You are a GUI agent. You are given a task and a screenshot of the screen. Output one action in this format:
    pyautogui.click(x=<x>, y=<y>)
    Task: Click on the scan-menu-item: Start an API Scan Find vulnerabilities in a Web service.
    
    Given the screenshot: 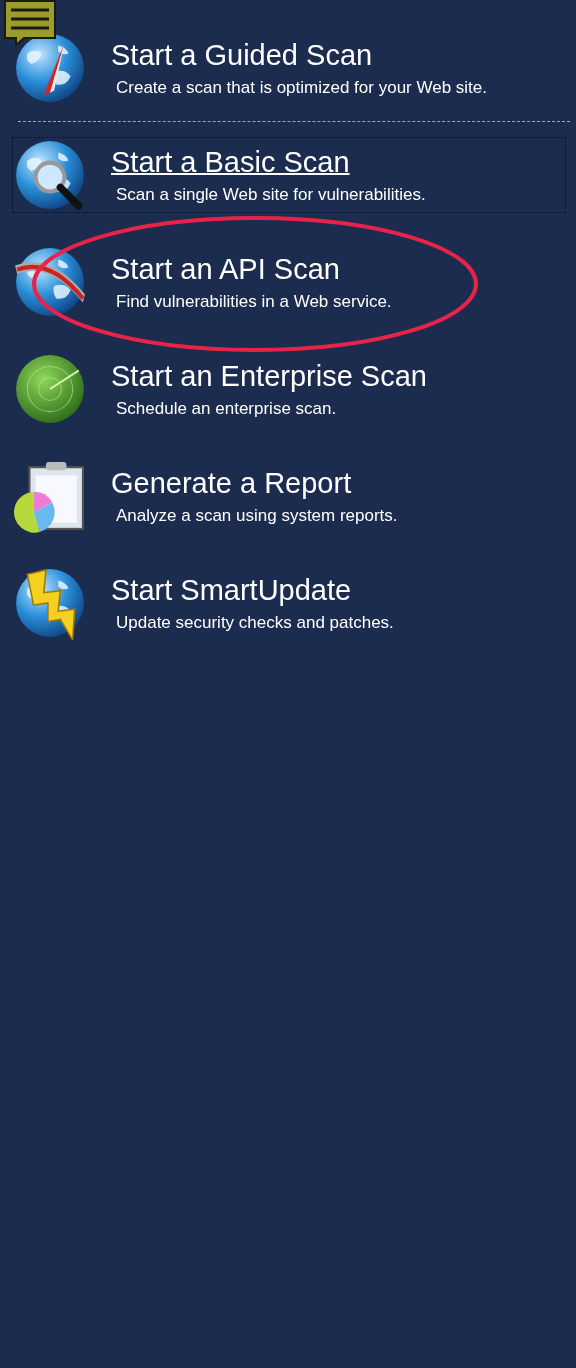 What is the action you would take?
    pyautogui.click(x=289, y=282)
    